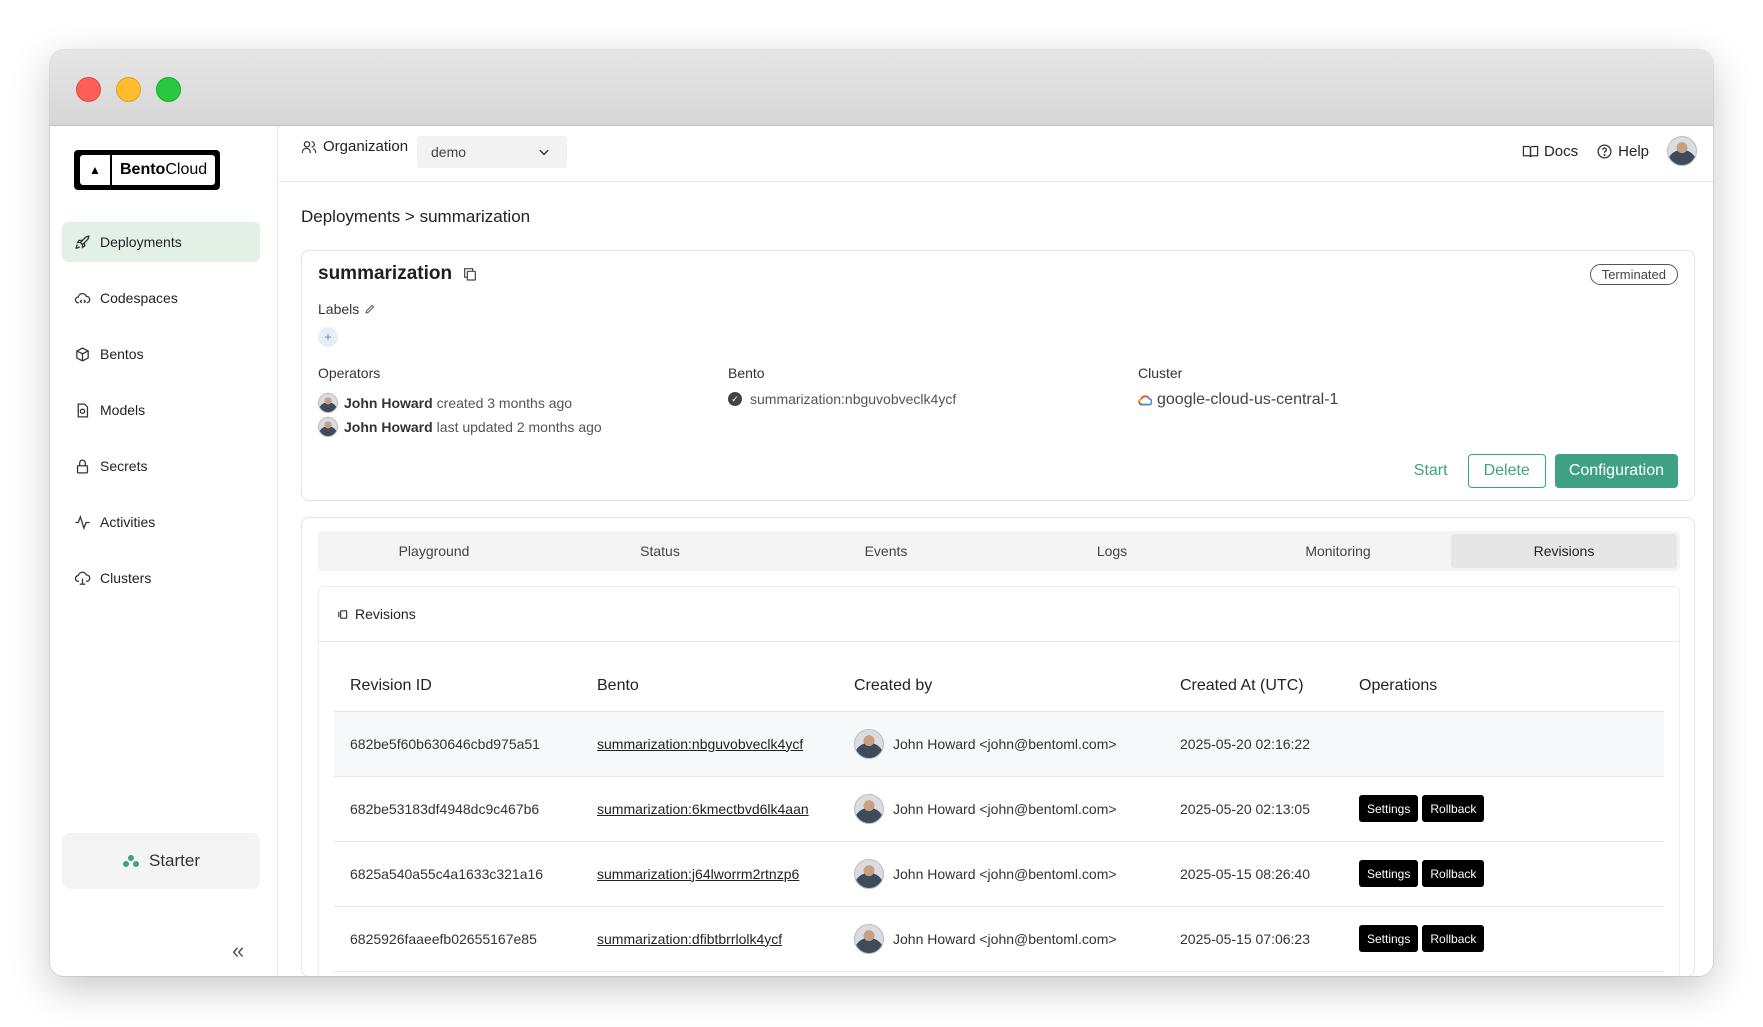 The height and width of the screenshot is (1027, 1763). What do you see at coordinates (238, 951) in the screenshot?
I see `collapse-sidebar-icon: «` at bounding box center [238, 951].